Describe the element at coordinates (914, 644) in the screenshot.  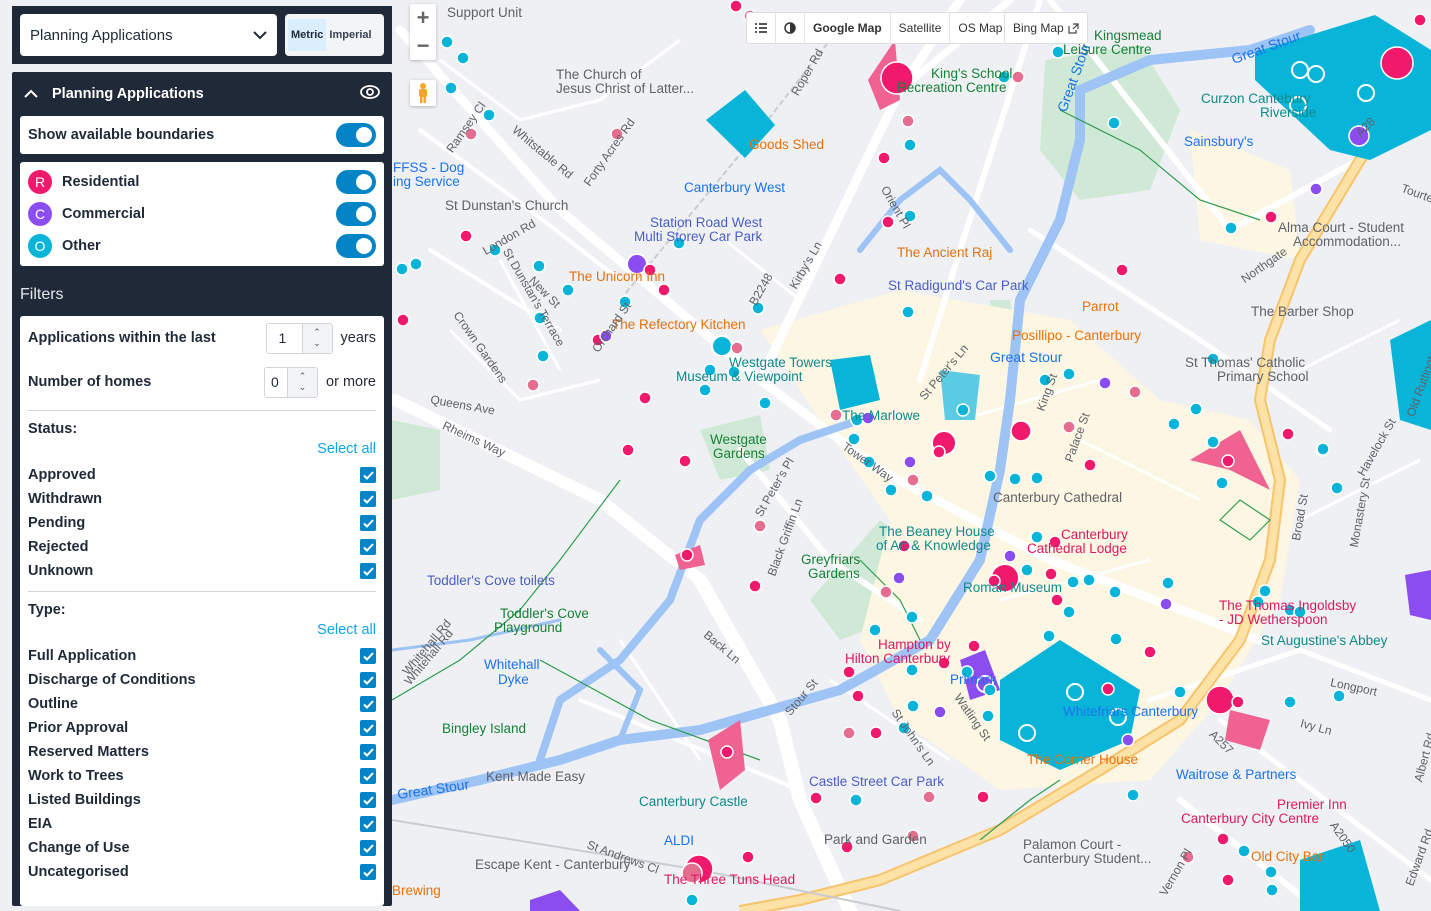
I see `place-label: Hampton by` at that location.